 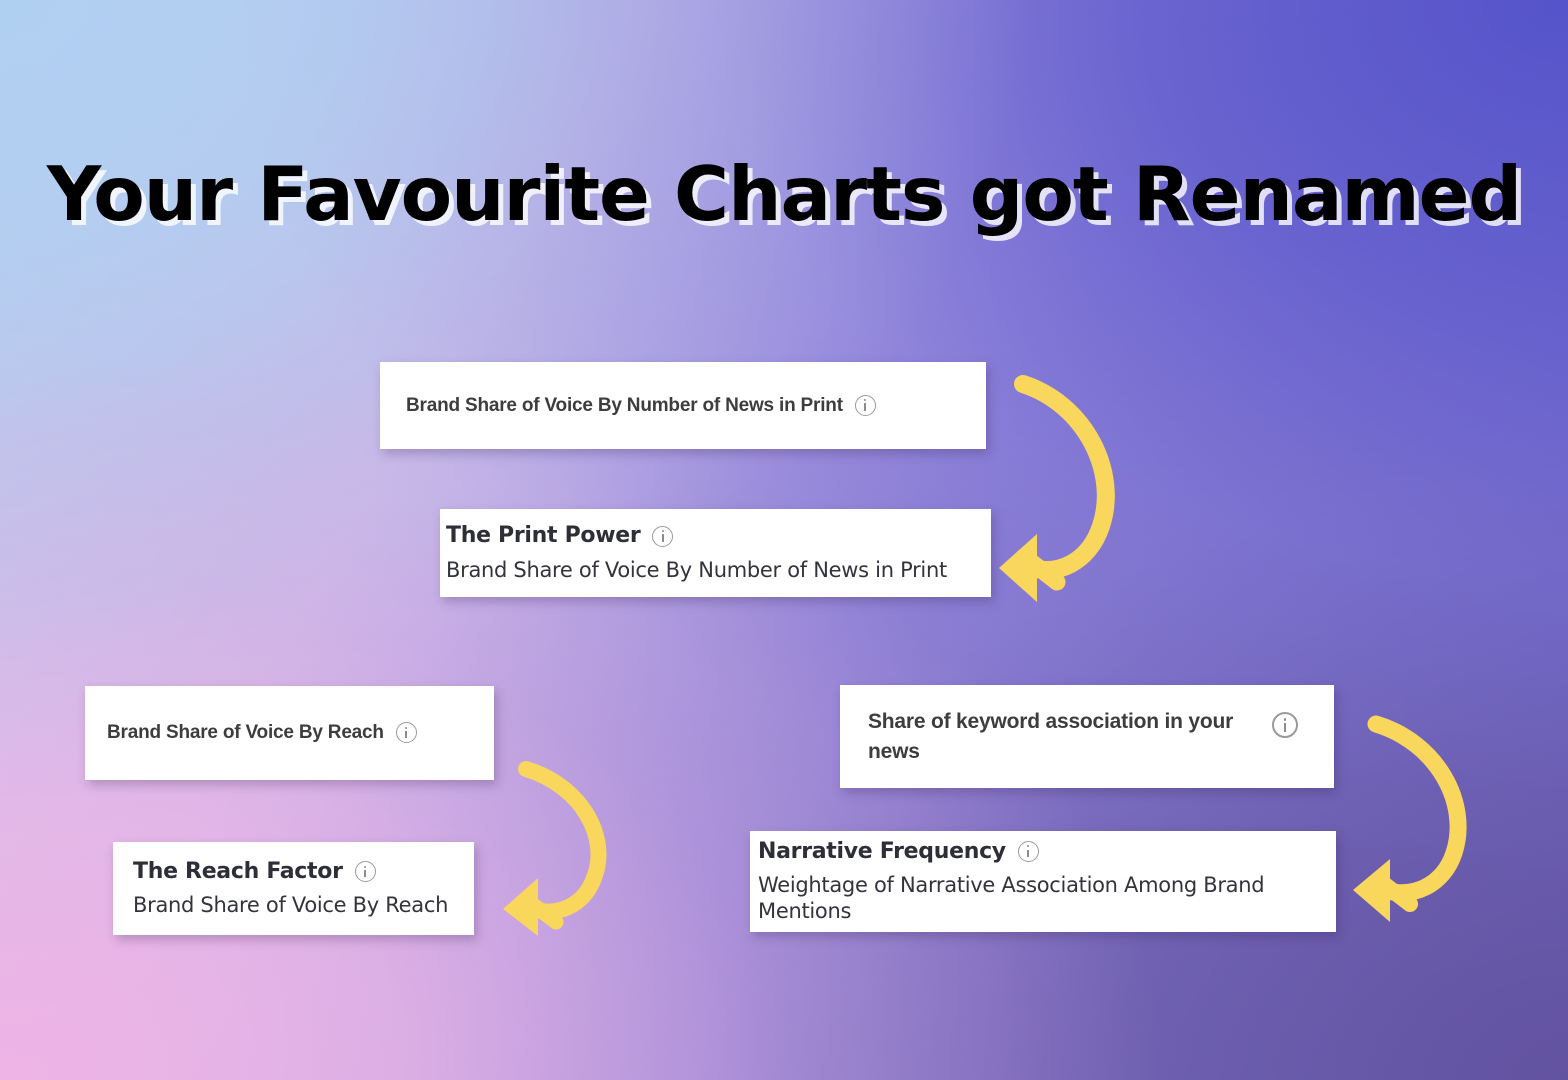 I want to click on new-chart-name-label: The Reach Factor, so click(x=238, y=871).